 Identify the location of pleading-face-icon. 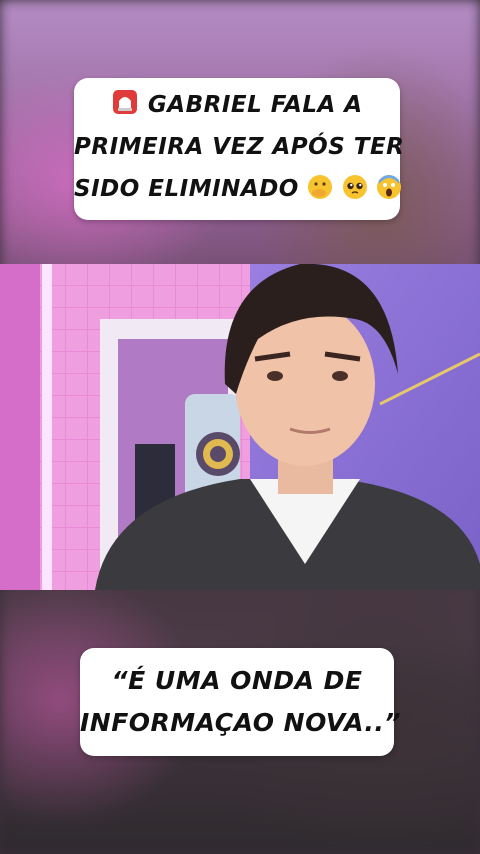
(354, 187).